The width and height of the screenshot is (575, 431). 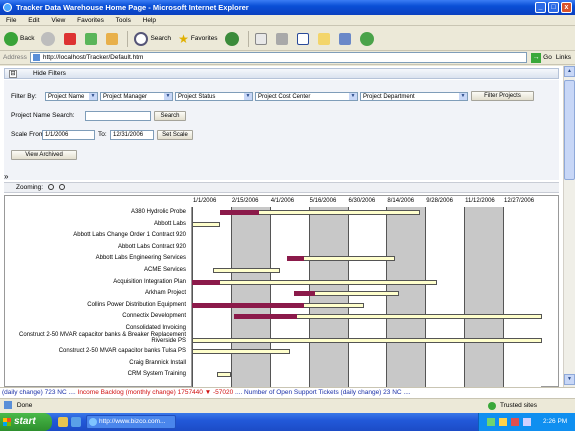 I want to click on refresh-button, so click(x=92, y=38).